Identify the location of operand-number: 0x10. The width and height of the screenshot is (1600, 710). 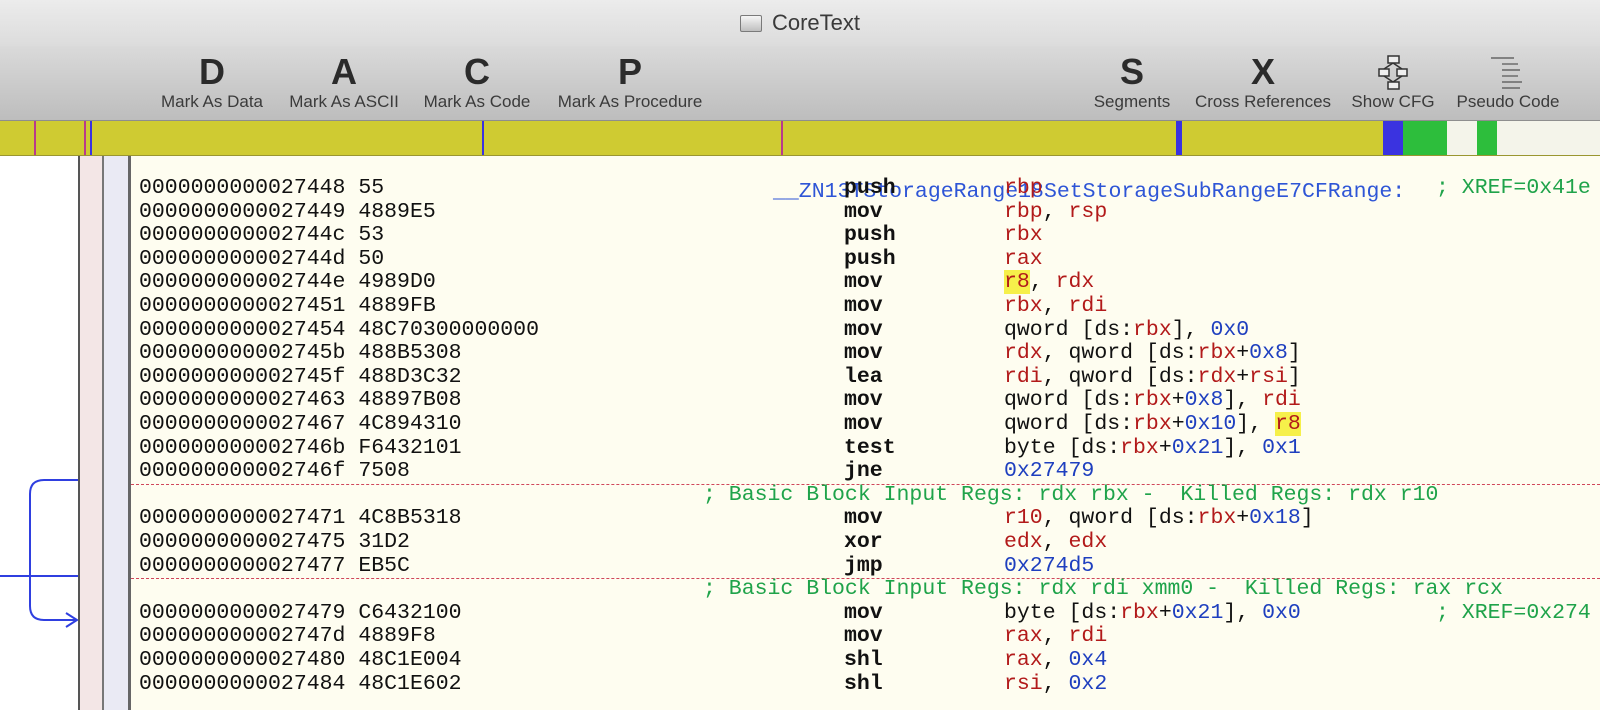
(1211, 424).